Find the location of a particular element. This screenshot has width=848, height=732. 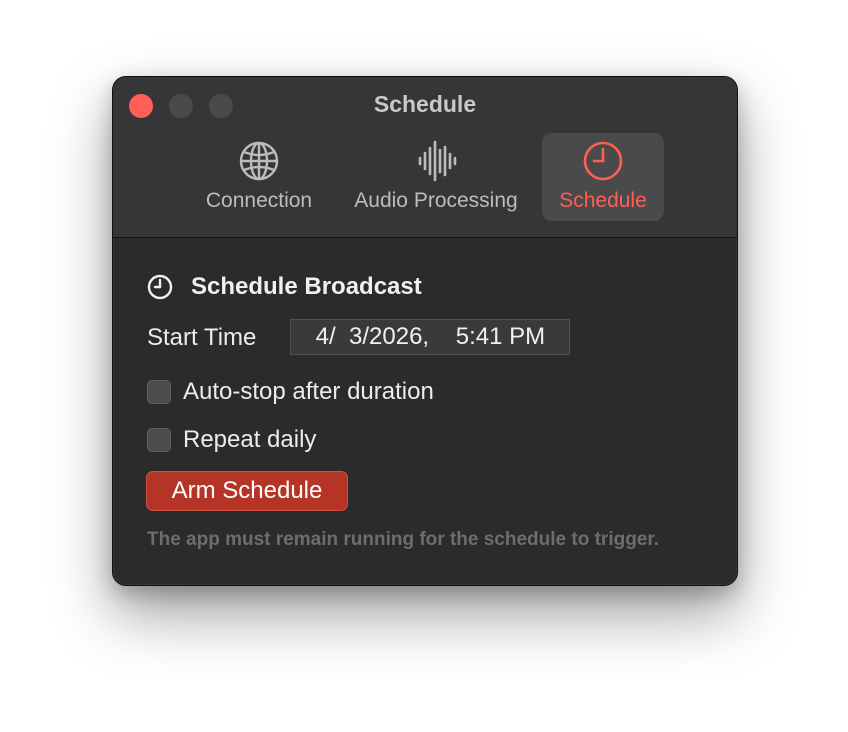

tab-schedule-label: Schedule is located at coordinates (603, 200).